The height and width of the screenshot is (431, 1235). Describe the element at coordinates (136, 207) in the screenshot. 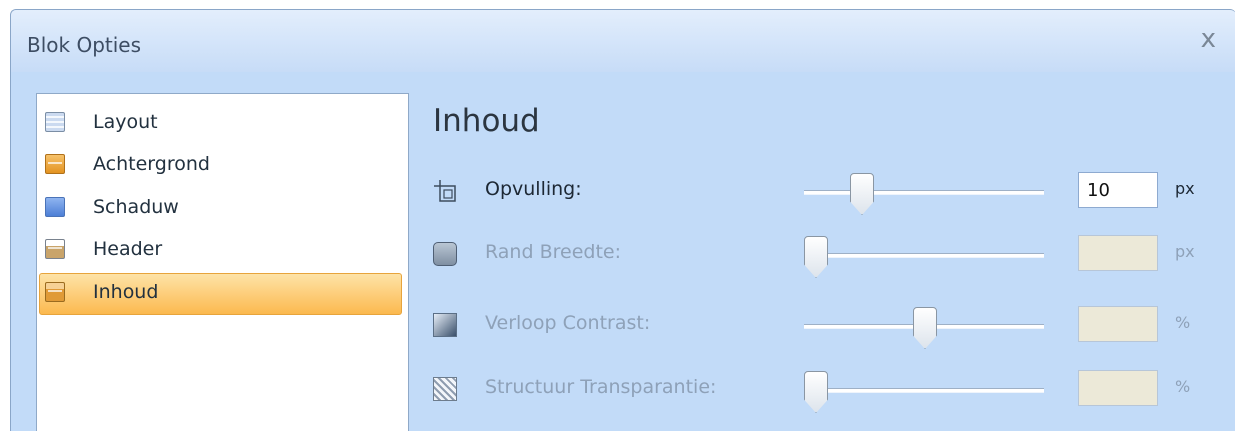

I see `nav-item-label: Schaduw` at that location.